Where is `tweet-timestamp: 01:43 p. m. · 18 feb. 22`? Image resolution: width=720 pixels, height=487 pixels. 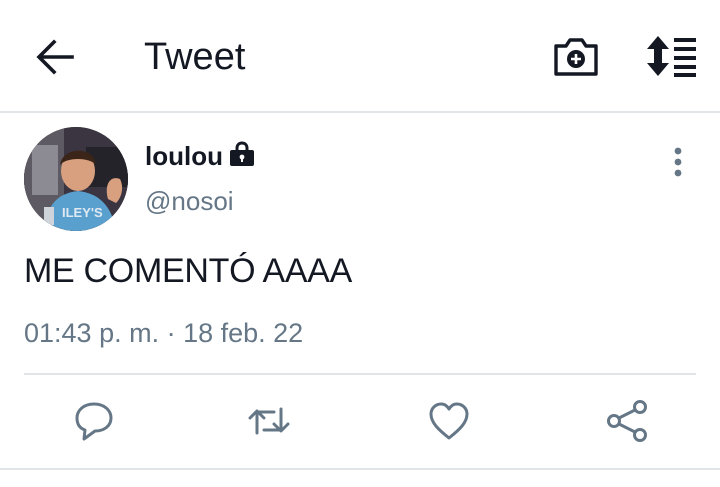 tweet-timestamp: 01:43 p. m. · 18 feb. 22 is located at coordinates (164, 333).